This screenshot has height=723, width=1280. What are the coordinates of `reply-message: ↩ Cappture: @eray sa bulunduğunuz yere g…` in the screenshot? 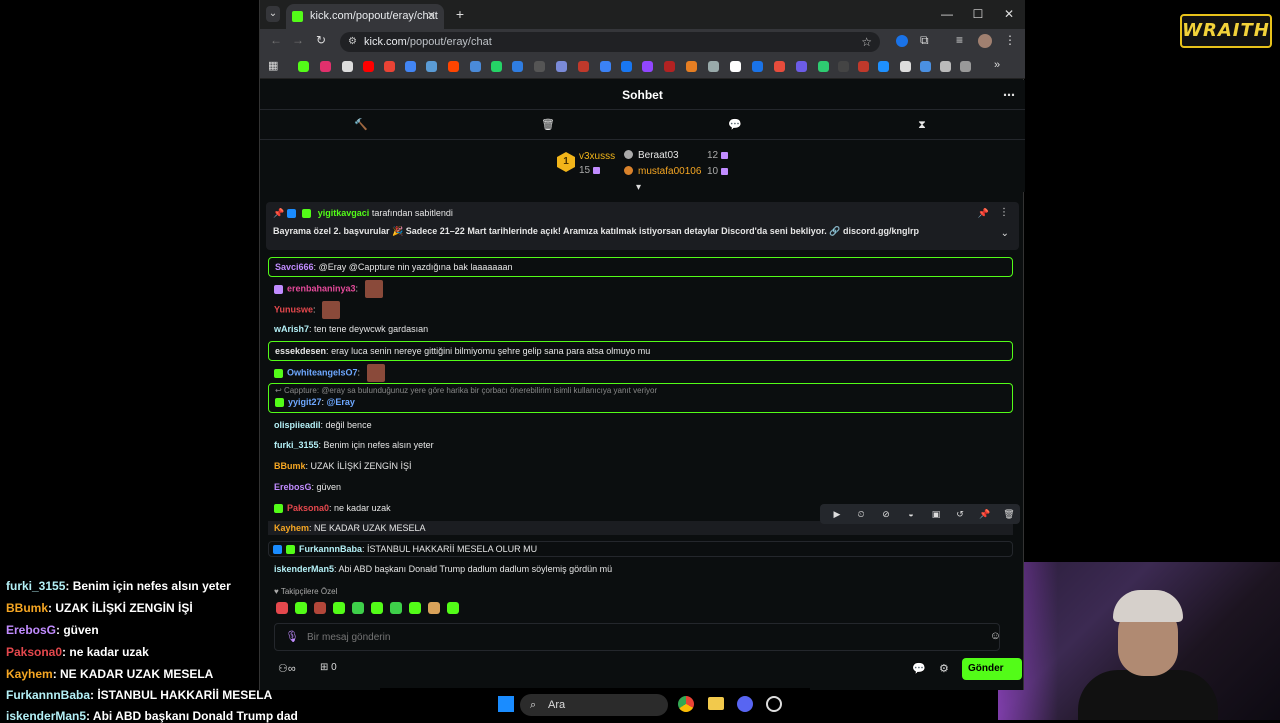 It's located at (640, 398).